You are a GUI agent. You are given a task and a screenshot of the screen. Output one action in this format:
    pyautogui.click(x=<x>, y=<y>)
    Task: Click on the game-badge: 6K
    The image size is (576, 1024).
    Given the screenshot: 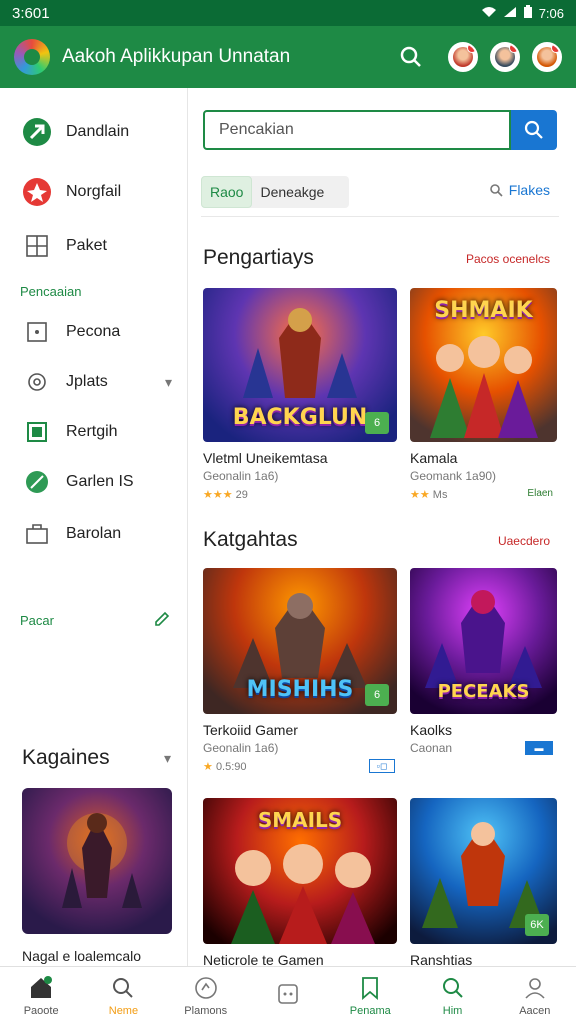 What is the action you would take?
    pyautogui.click(x=537, y=925)
    